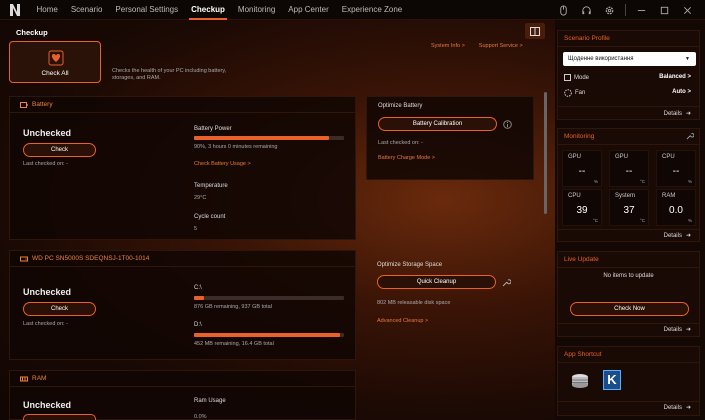 The image size is (705, 420). What do you see at coordinates (47, 10) in the screenshot?
I see `tab-home: Home` at bounding box center [47, 10].